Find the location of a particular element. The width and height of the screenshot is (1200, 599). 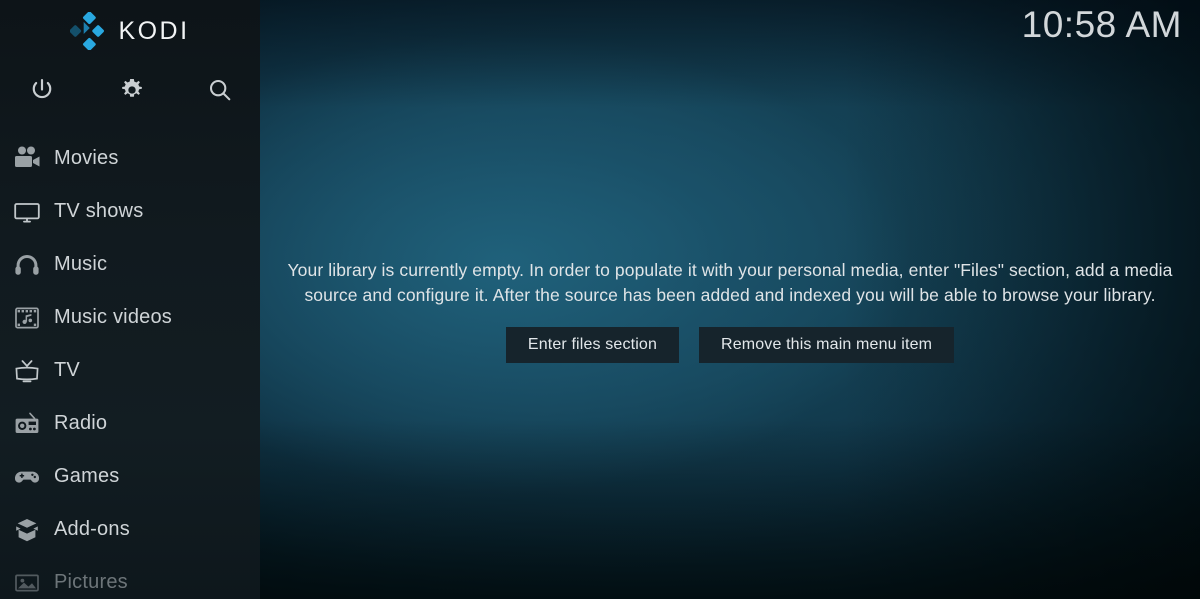

enter-files-section-button: Enter files section is located at coordinates (592, 345).